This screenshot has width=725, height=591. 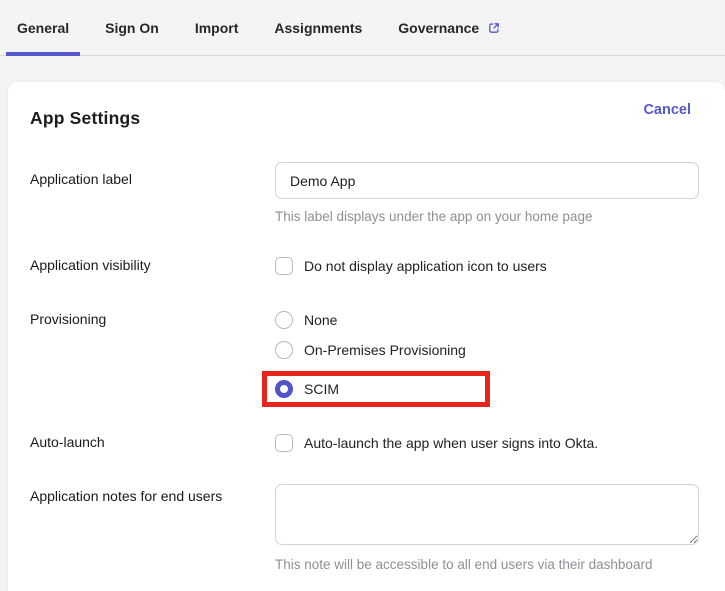 I want to click on provisioning-option-on-premises: On-Premises Provisioning, so click(x=483, y=350).